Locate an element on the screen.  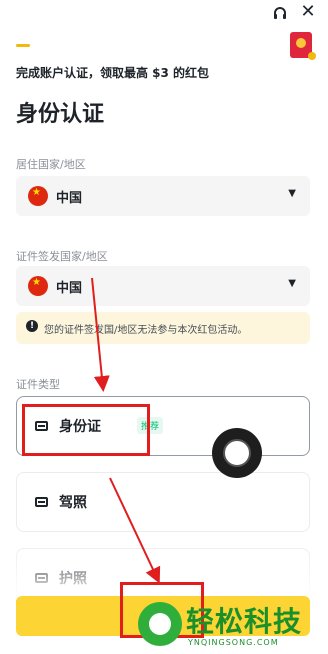
license-icon is located at coordinates (41, 502).